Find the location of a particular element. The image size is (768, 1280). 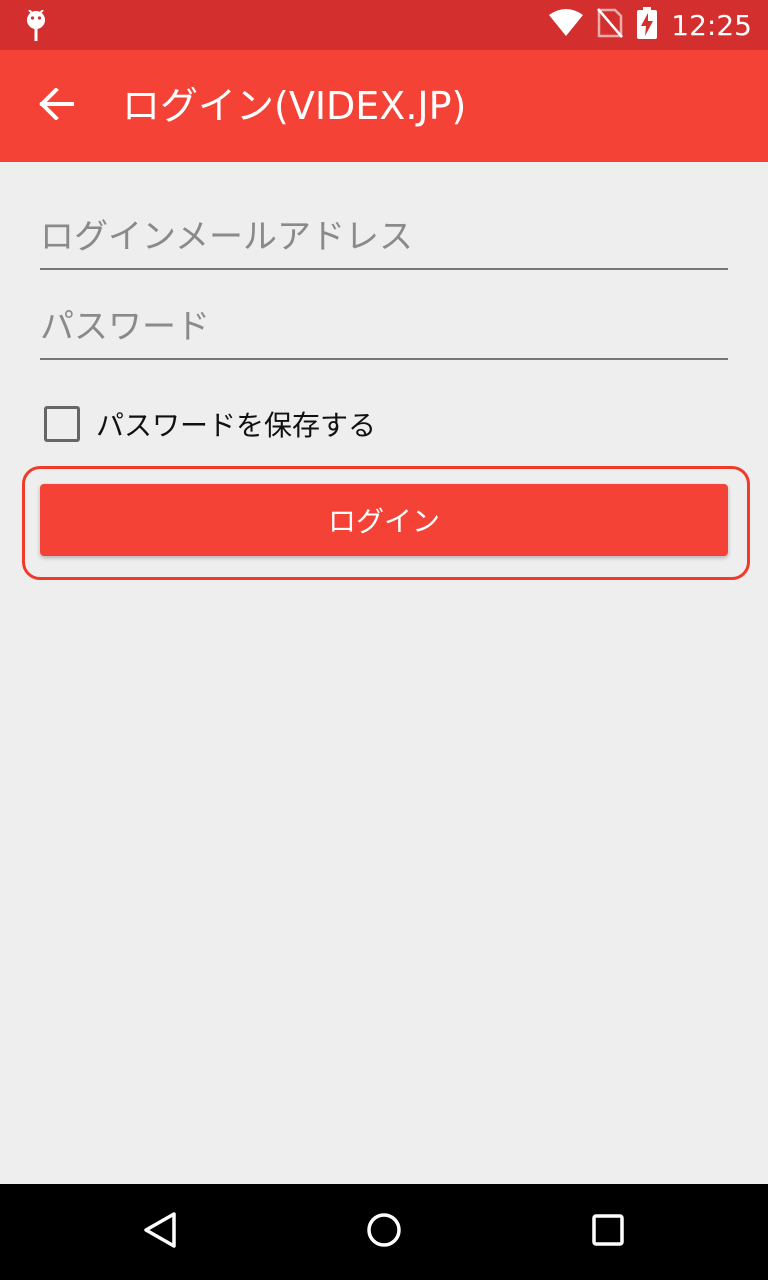

navigation-bar is located at coordinates (384, 1232).